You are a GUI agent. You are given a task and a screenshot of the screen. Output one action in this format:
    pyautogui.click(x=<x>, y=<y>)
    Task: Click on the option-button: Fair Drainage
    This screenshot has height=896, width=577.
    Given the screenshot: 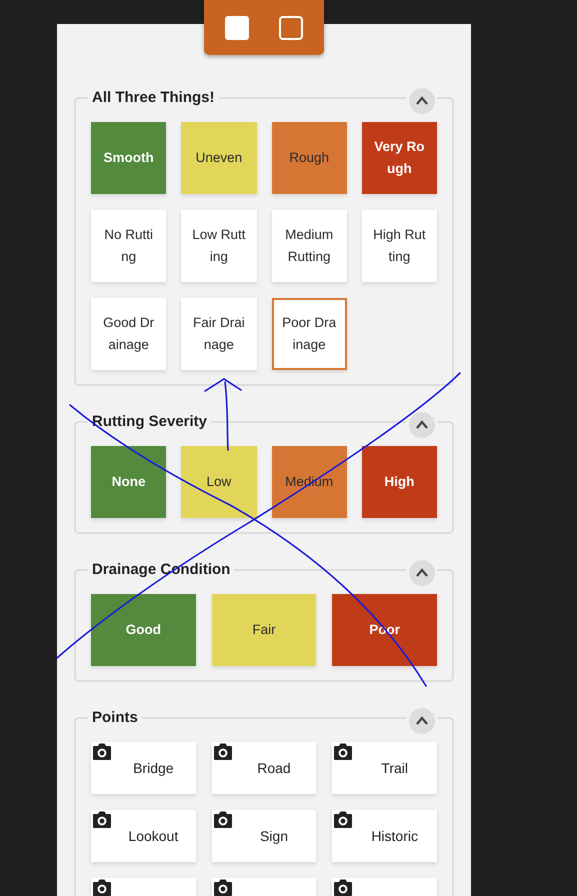 What is the action you would take?
    pyautogui.click(x=218, y=334)
    